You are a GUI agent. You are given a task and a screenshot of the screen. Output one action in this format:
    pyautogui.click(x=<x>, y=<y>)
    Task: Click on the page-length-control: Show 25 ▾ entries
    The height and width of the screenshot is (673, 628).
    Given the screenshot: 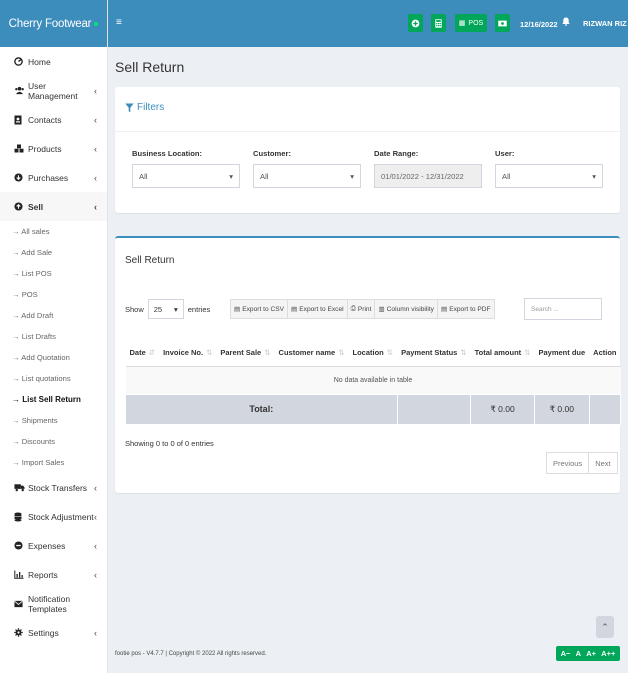 What is the action you would take?
    pyautogui.click(x=167, y=309)
    